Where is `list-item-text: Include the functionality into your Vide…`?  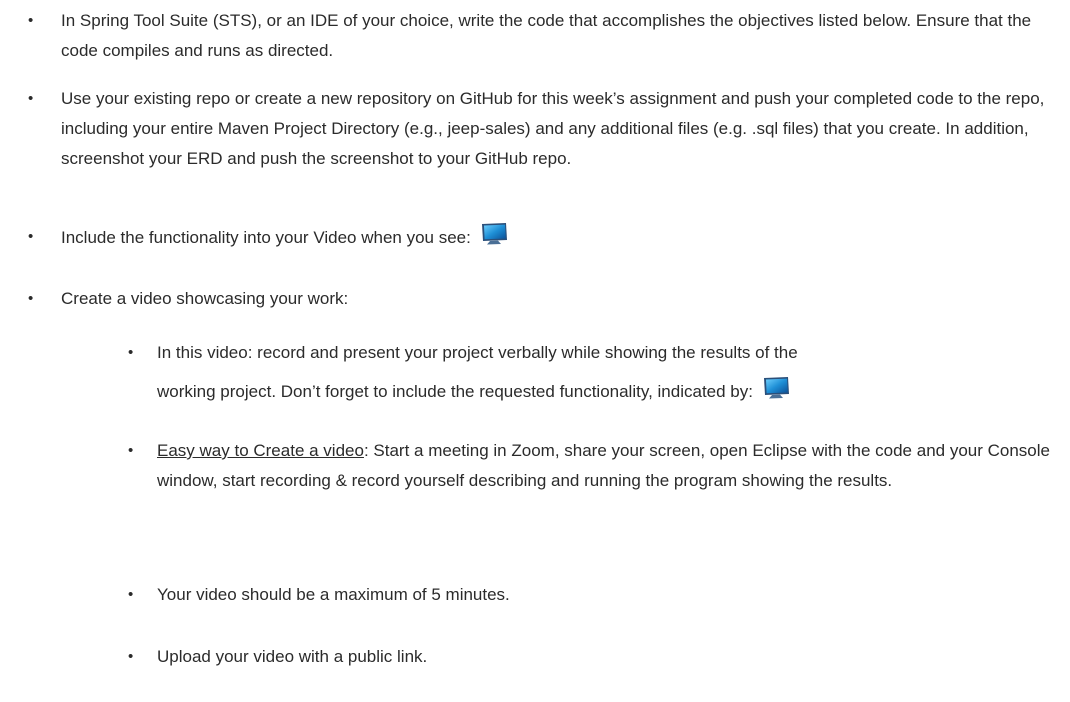
list-item-text: Include the functionality into your Vide… is located at coordinates (556, 237).